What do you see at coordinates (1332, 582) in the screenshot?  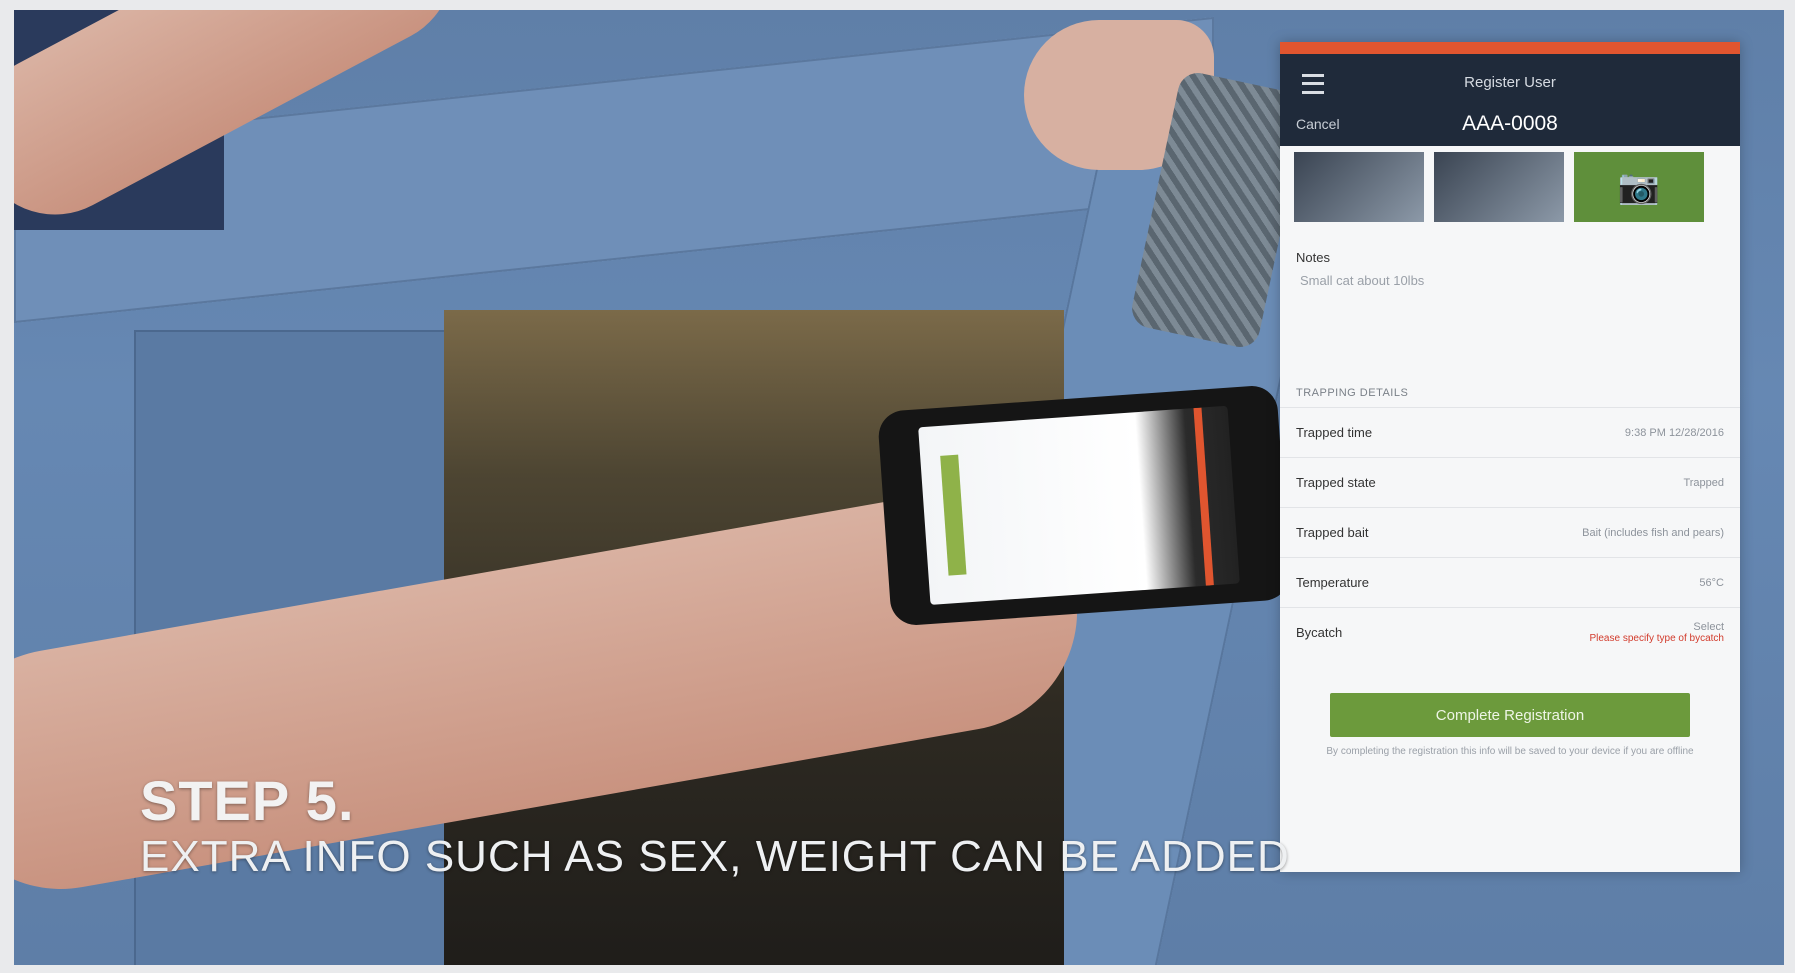 I see `row-label: Temperature` at bounding box center [1332, 582].